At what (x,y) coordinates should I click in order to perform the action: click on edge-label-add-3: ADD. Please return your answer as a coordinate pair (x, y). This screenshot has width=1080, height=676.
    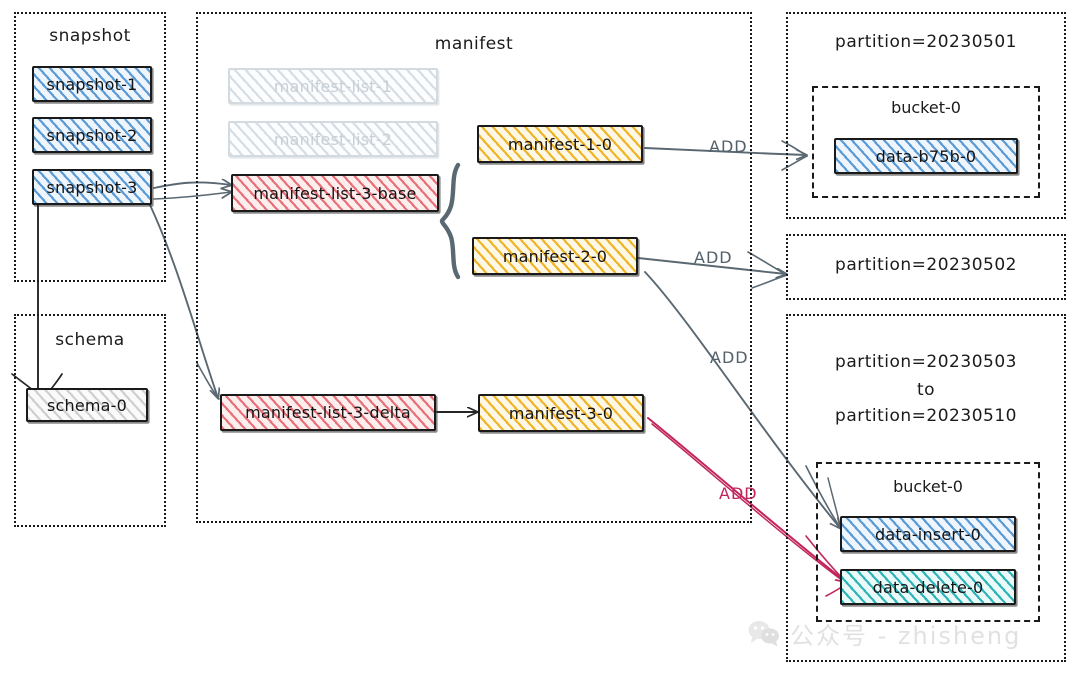
    Looking at the image, I should click on (729, 357).